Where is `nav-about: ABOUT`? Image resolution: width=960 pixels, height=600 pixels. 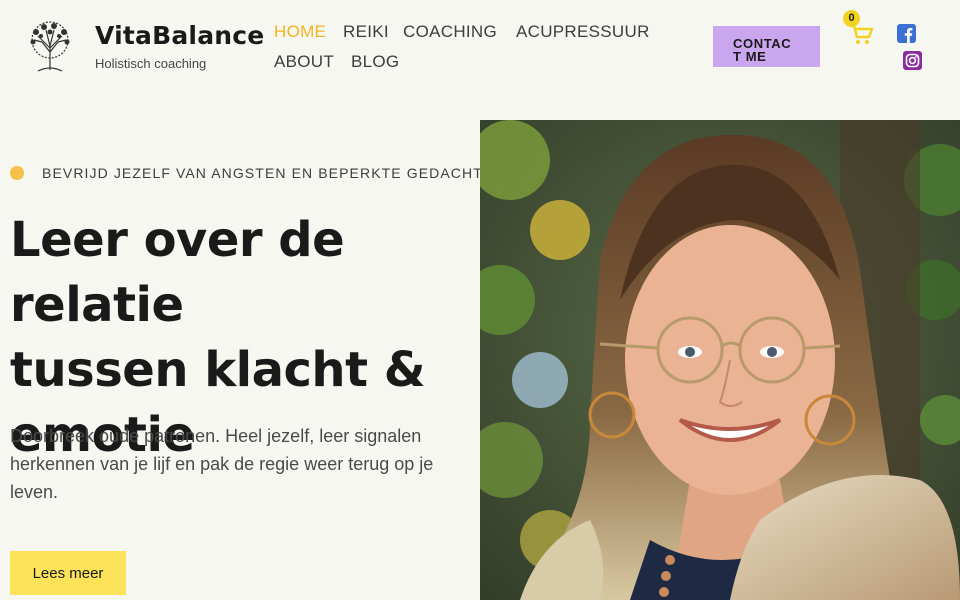 nav-about: ABOUT is located at coordinates (304, 62).